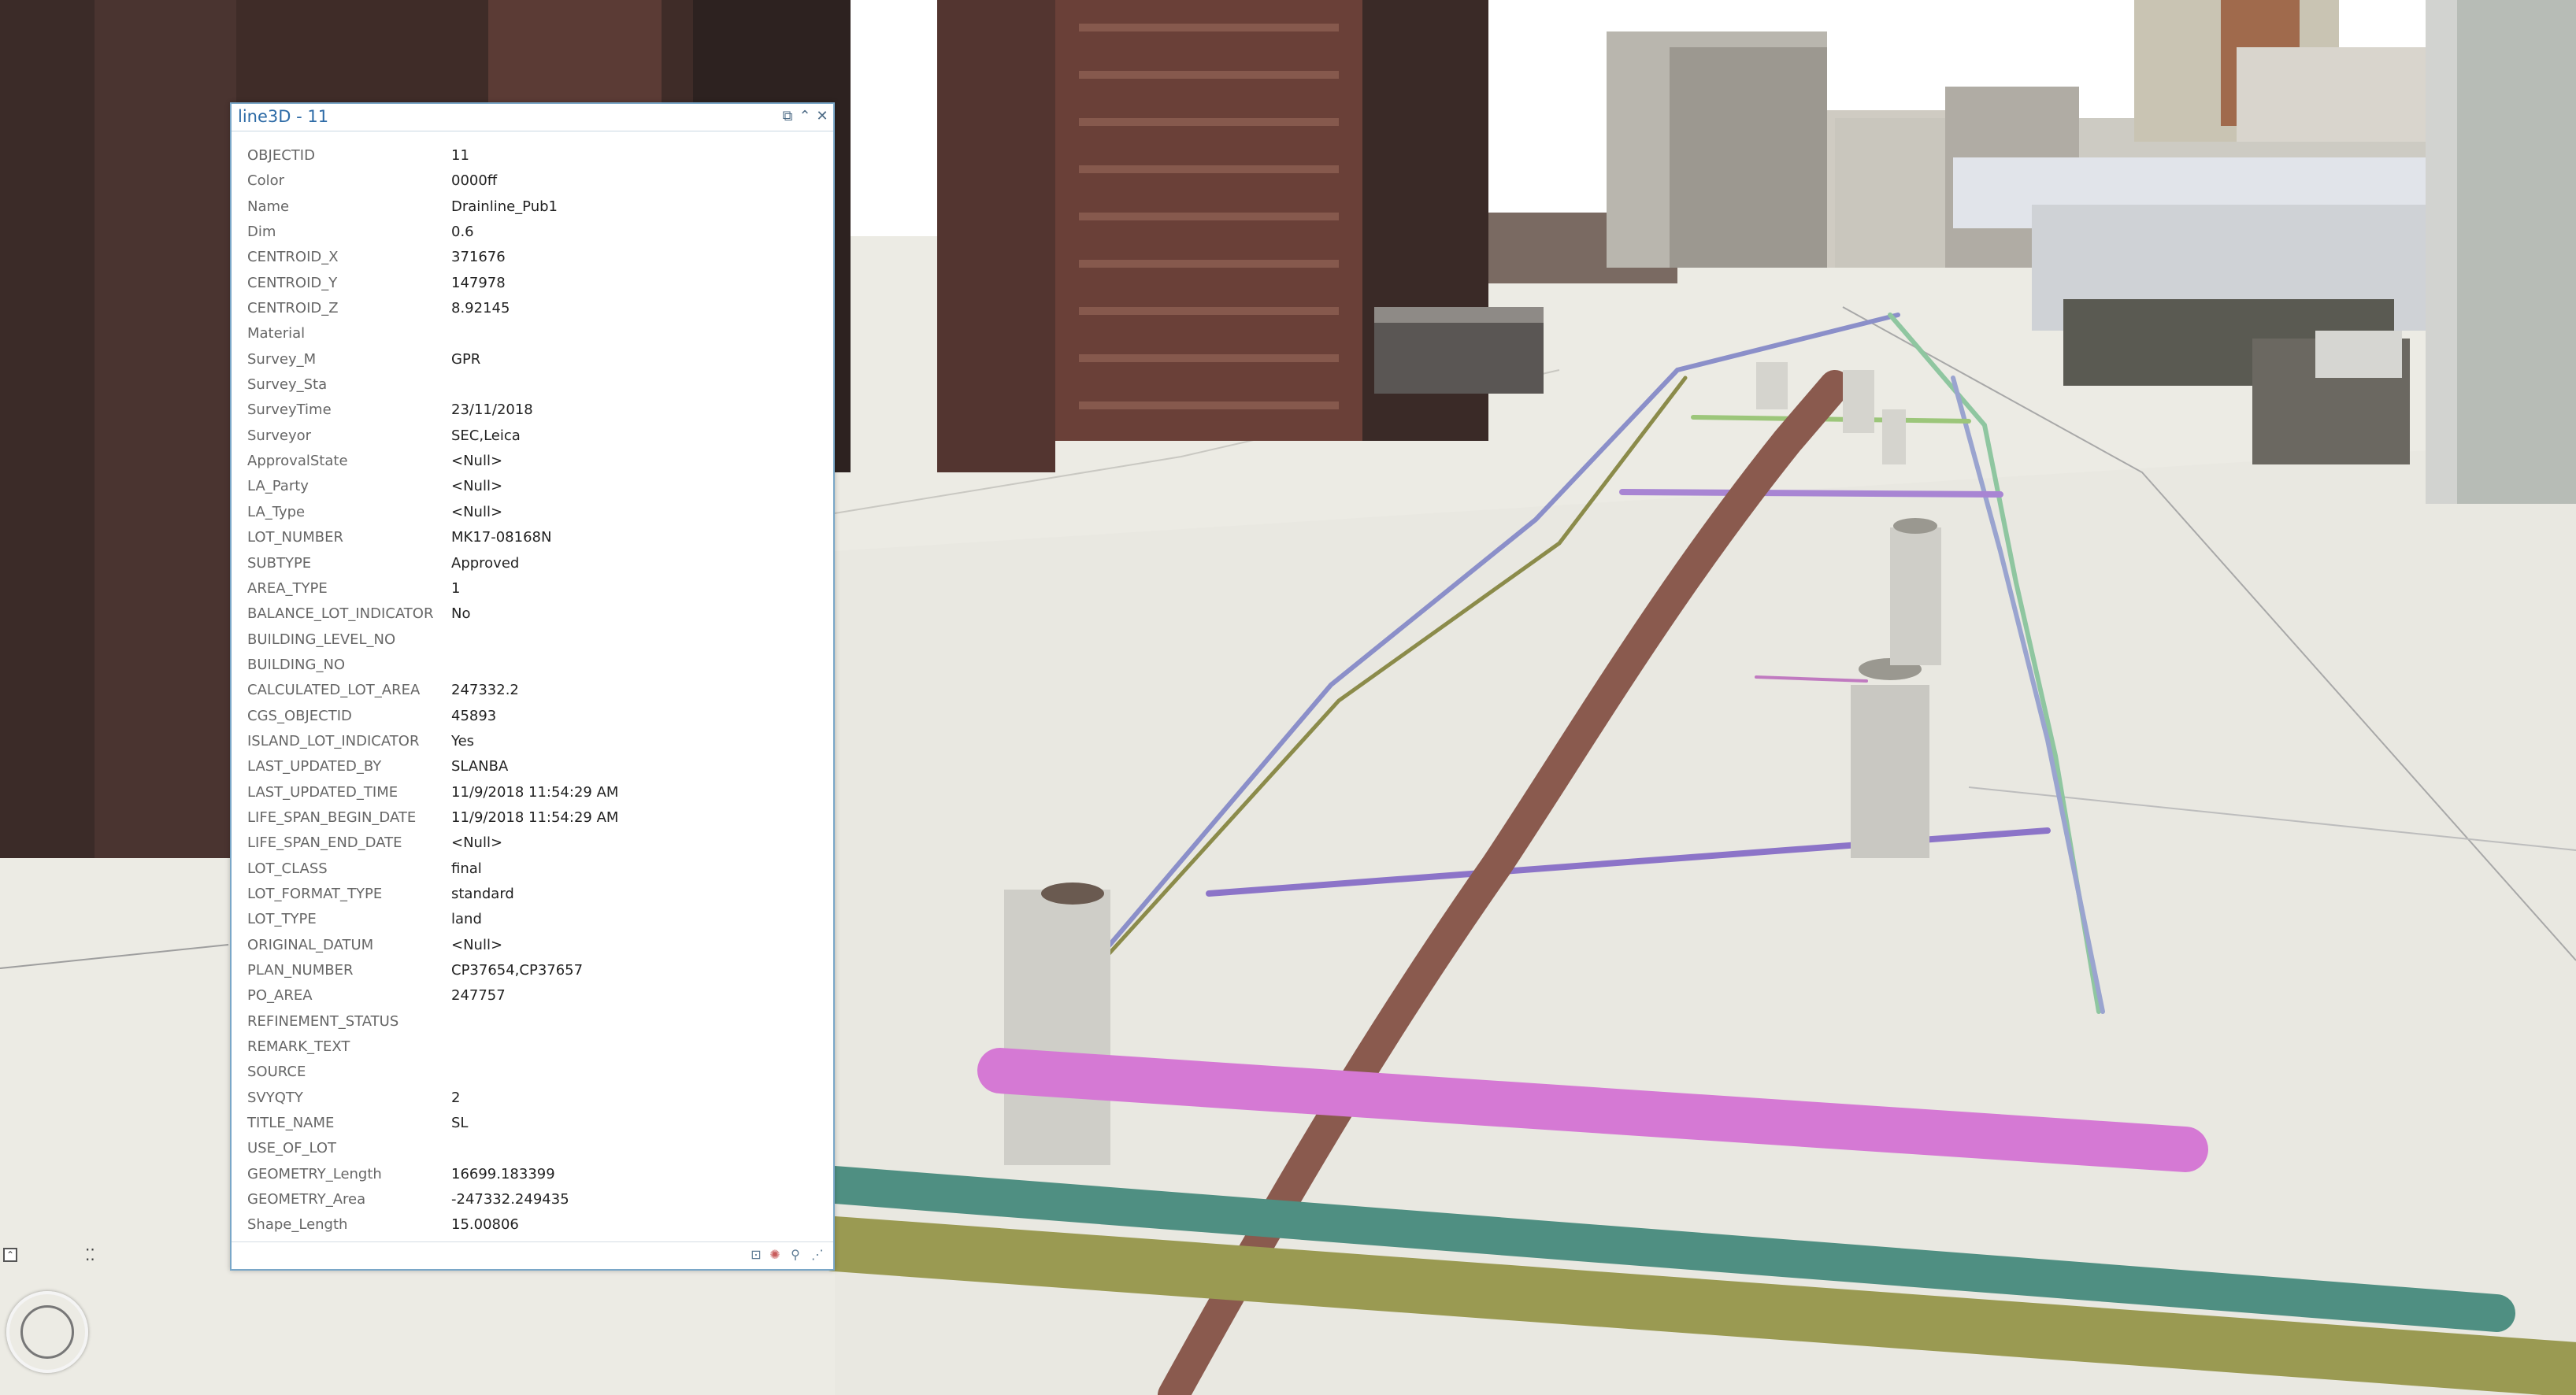  I want to click on attribute-field-name: LOT_FORMAT_TYPE, so click(315, 894).